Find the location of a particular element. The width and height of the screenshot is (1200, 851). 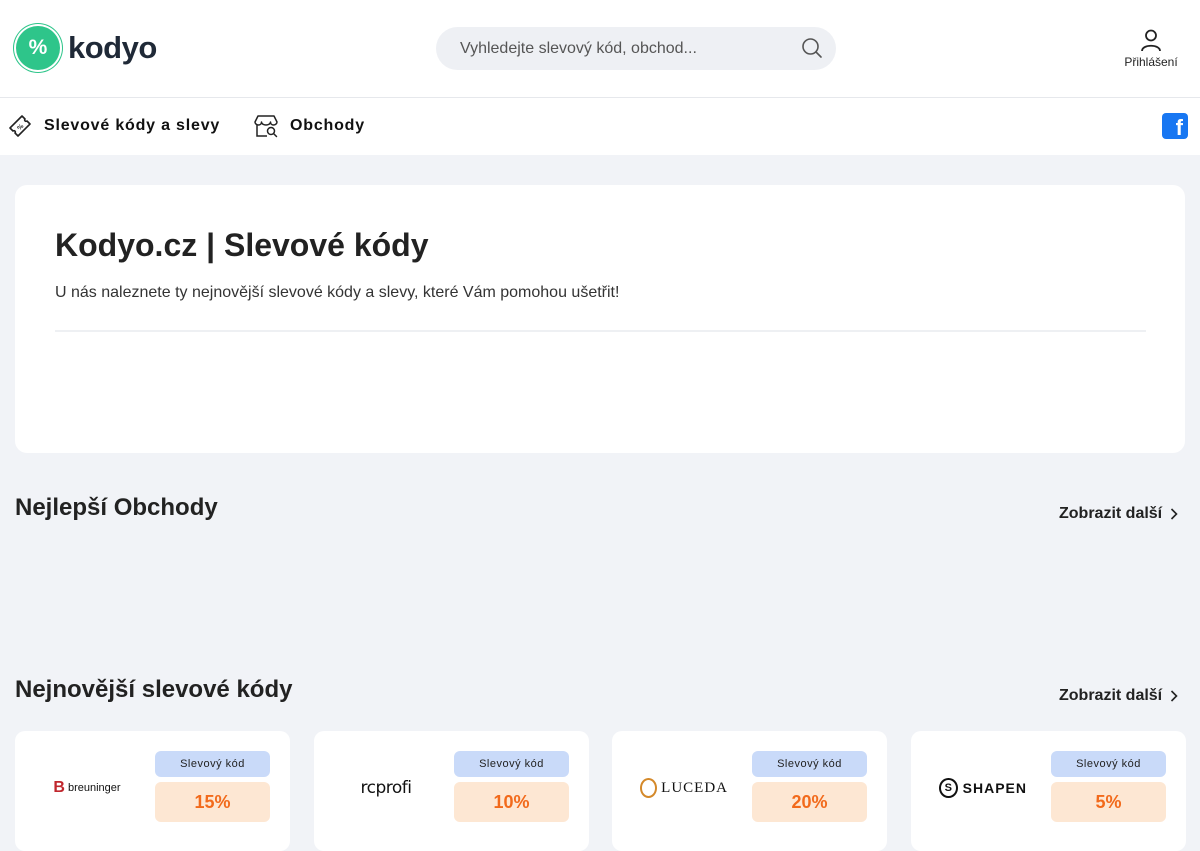

coupon-card: LUCEDA Slevový kód 20% is located at coordinates (749, 791).